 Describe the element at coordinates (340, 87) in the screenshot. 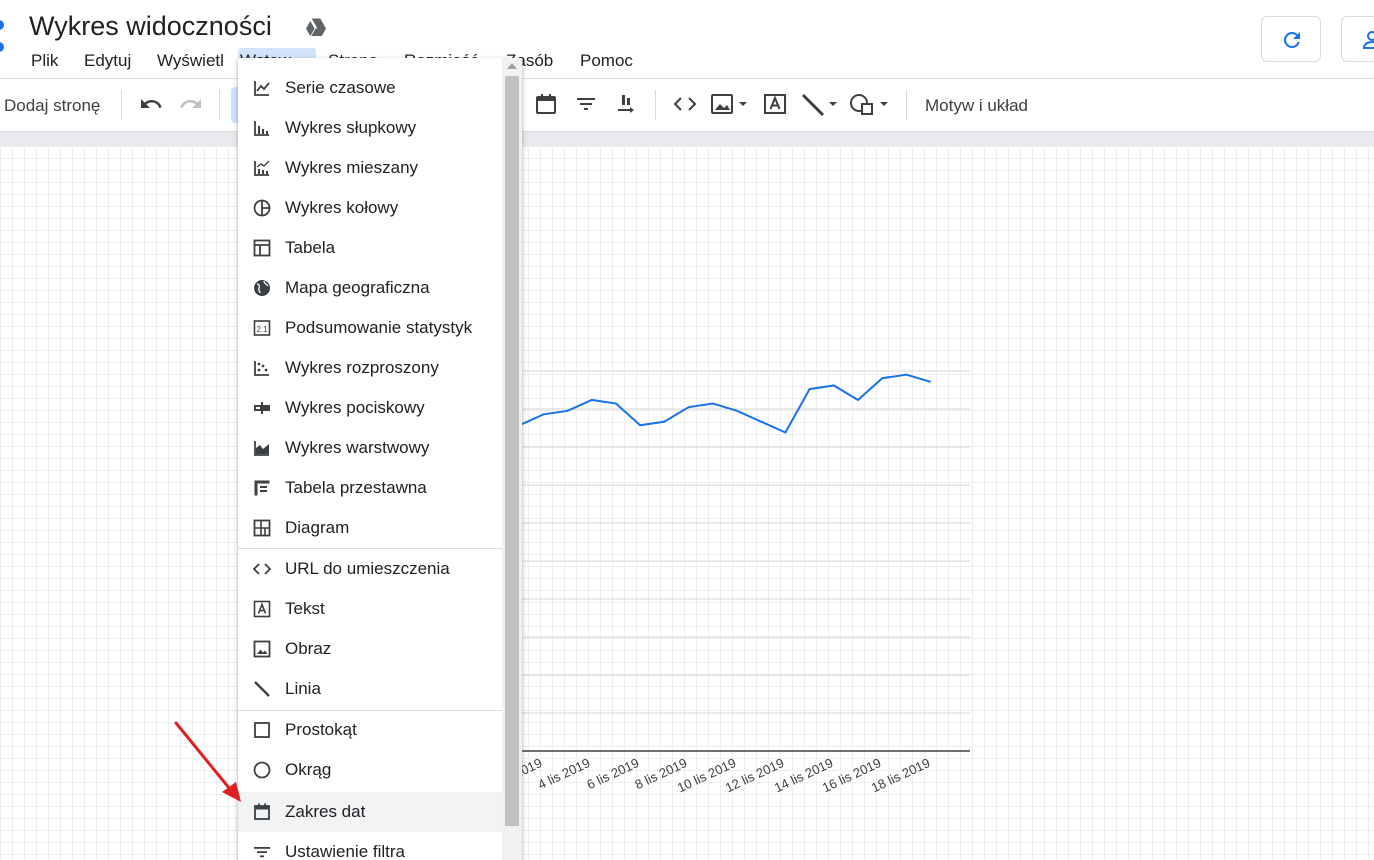

I see `menu-item-label: Serie czasowe` at that location.